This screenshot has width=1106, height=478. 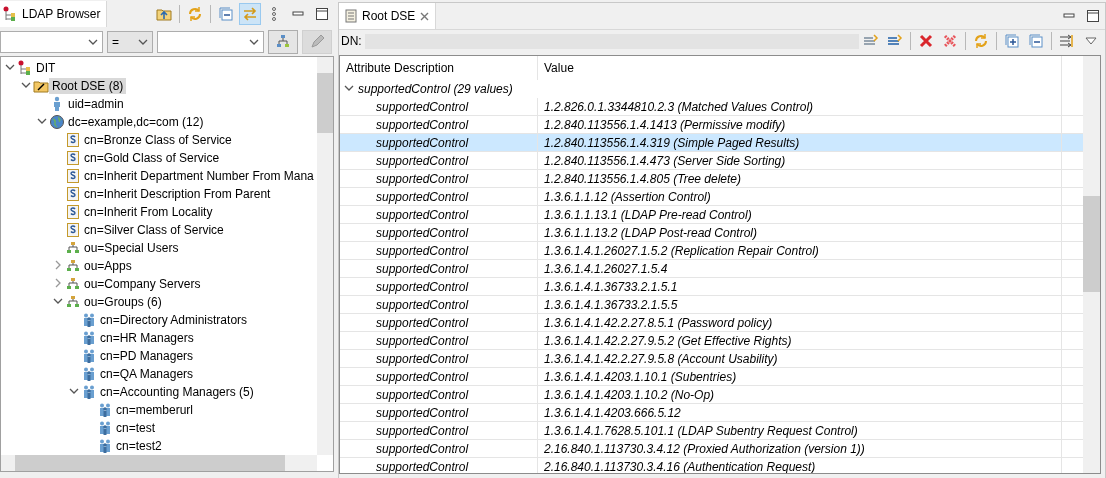 What do you see at coordinates (41, 86) in the screenshot?
I see `folder-icon` at bounding box center [41, 86].